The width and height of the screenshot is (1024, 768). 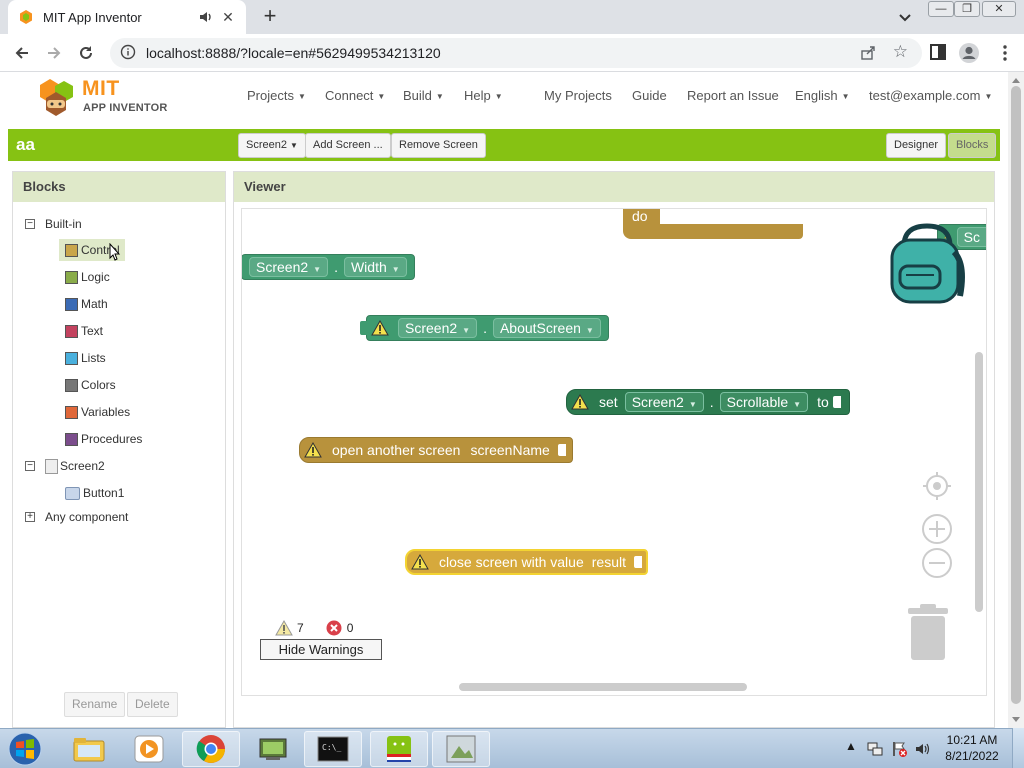 What do you see at coordinates (54, 53) in the screenshot?
I see `forward-arrow-icon` at bounding box center [54, 53].